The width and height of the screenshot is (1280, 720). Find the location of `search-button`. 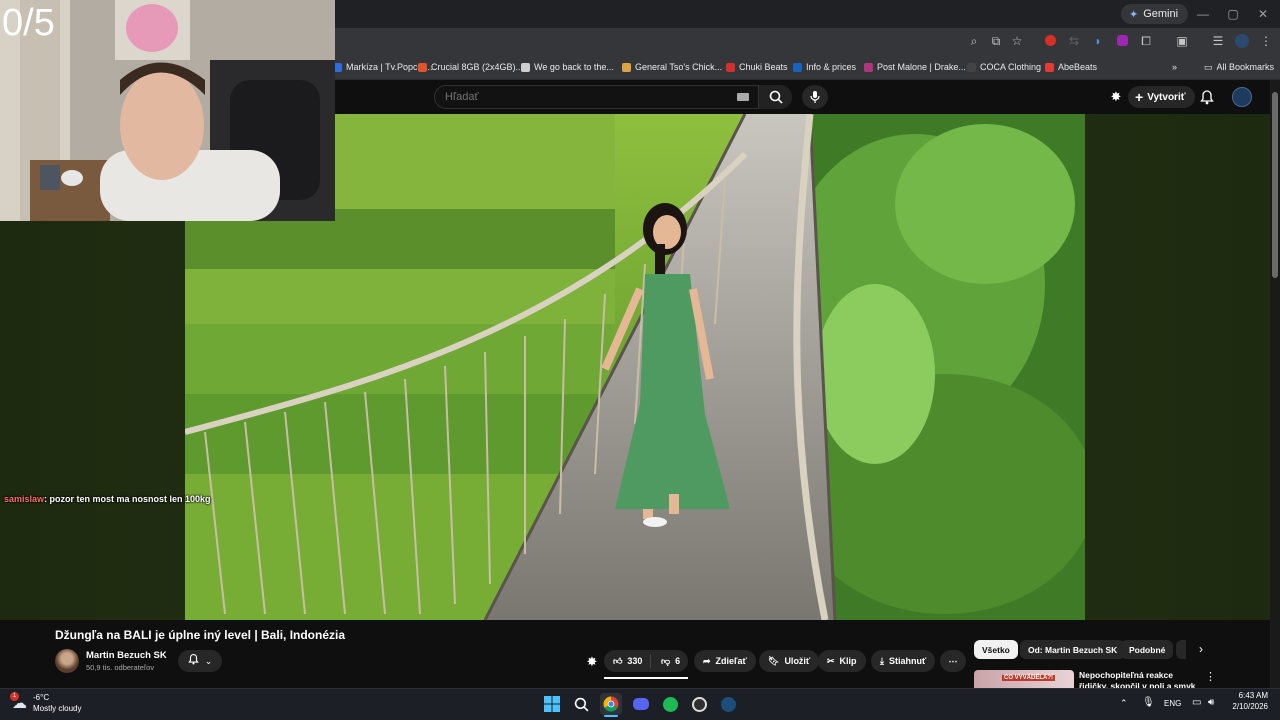

search-button is located at coordinates (775, 97).